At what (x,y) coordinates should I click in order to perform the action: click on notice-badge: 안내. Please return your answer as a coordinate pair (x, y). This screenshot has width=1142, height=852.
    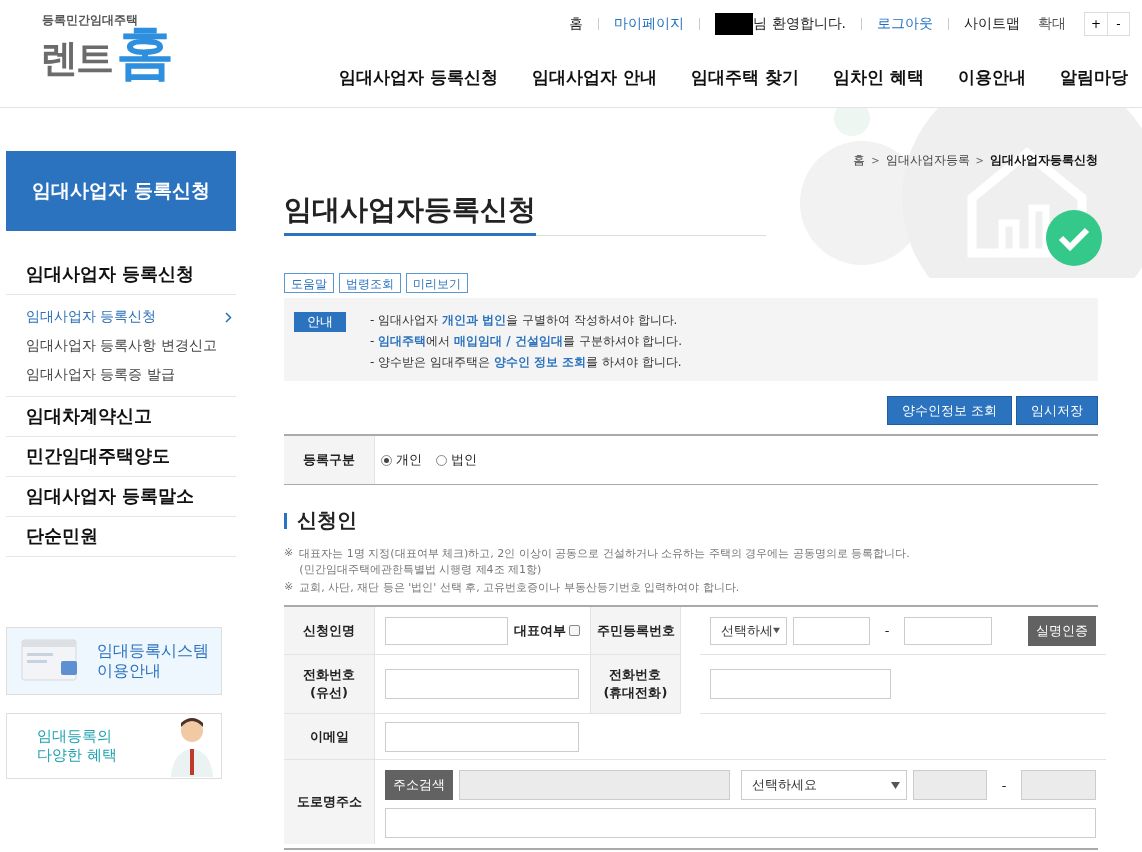
    Looking at the image, I should click on (320, 322).